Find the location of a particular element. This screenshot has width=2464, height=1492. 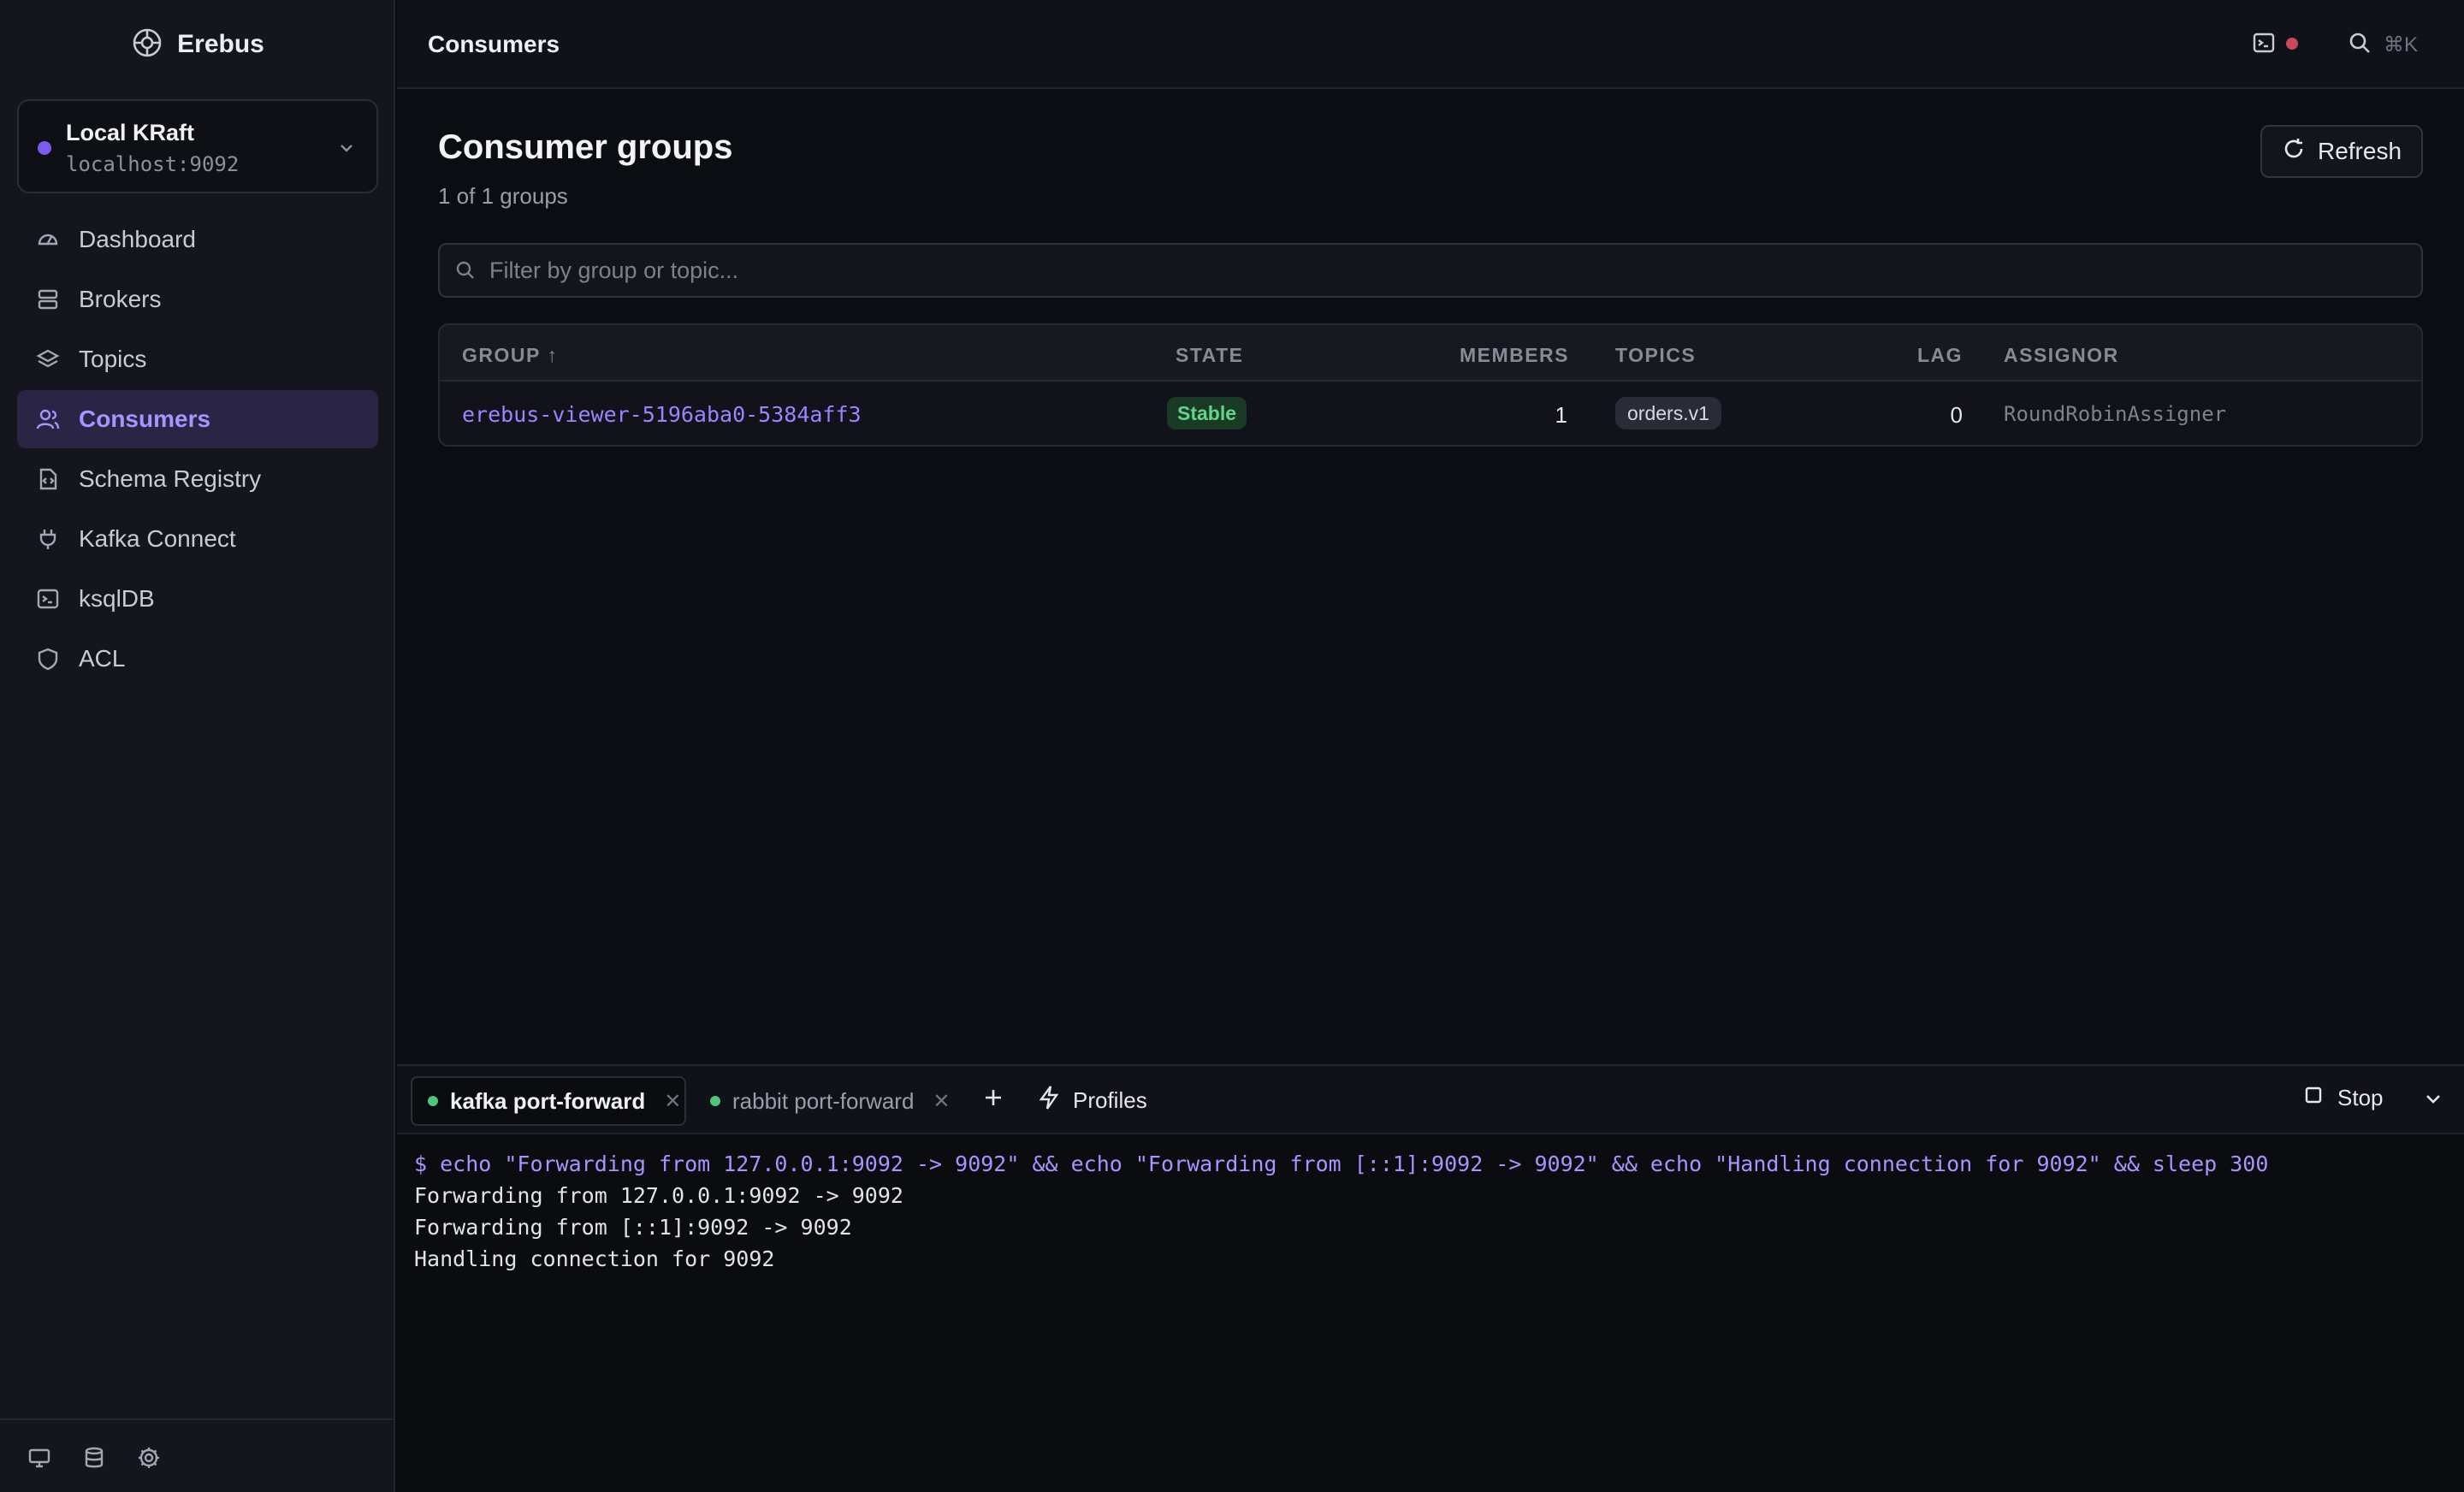

terminal-output-line: Handling connection for 9092 is located at coordinates (594, 1258).